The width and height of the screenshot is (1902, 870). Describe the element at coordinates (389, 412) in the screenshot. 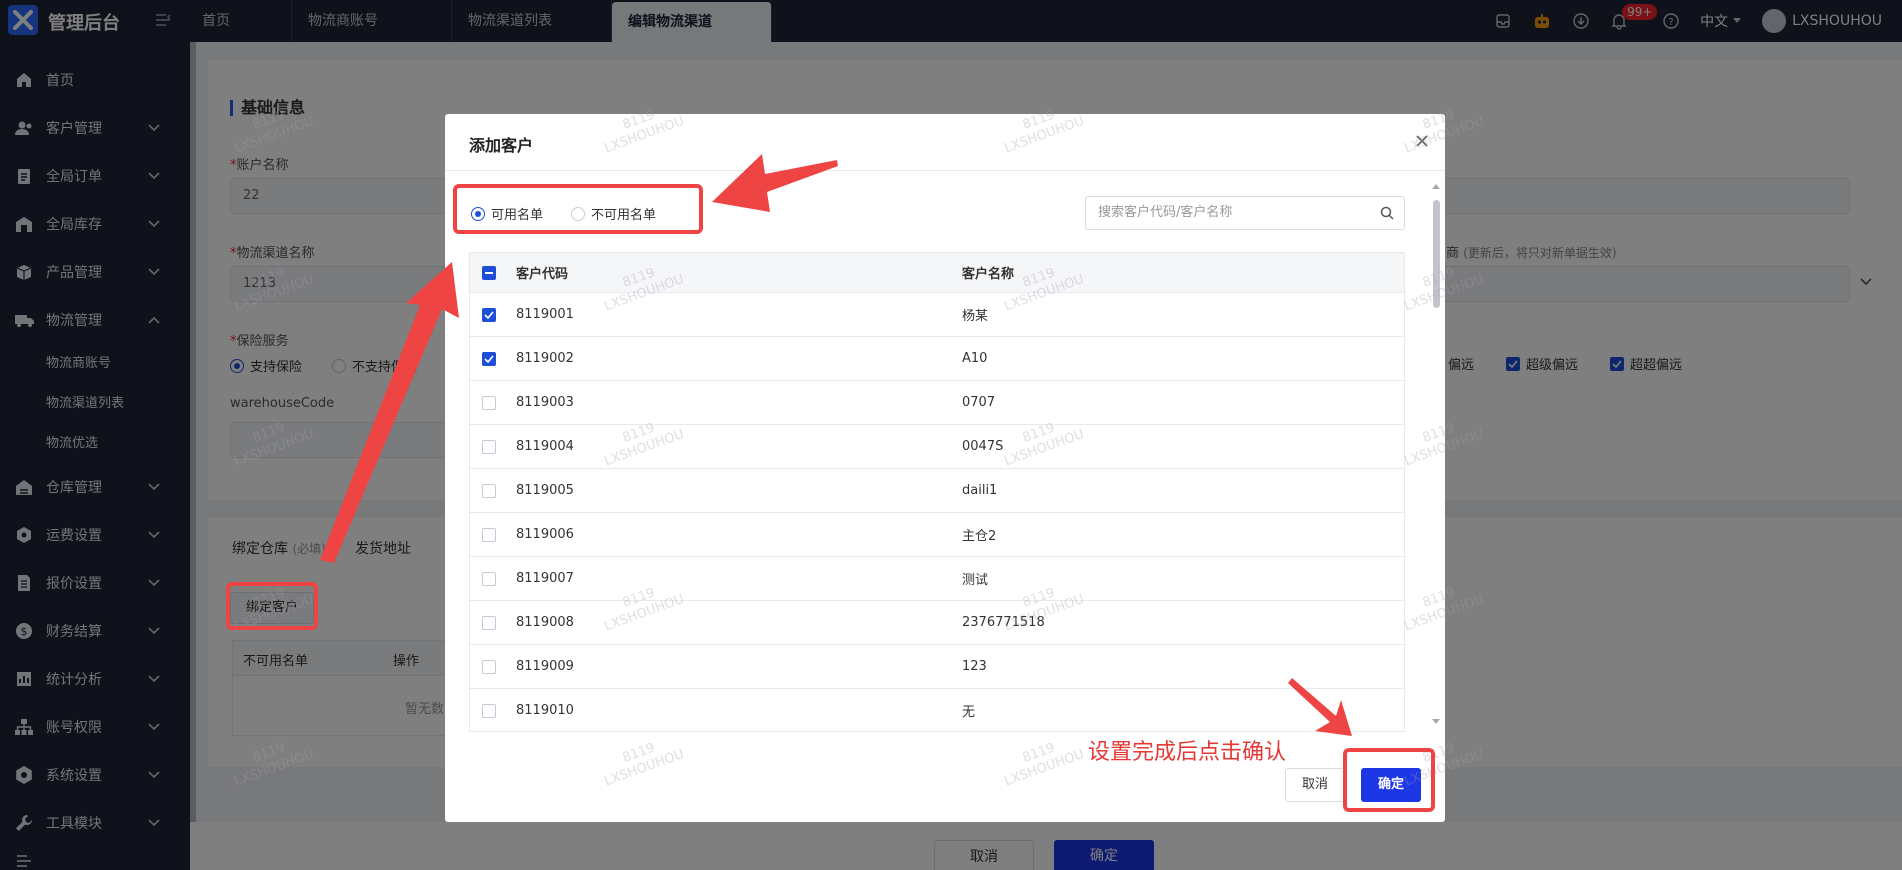

I see `arrow-from-bind-to-table` at that location.